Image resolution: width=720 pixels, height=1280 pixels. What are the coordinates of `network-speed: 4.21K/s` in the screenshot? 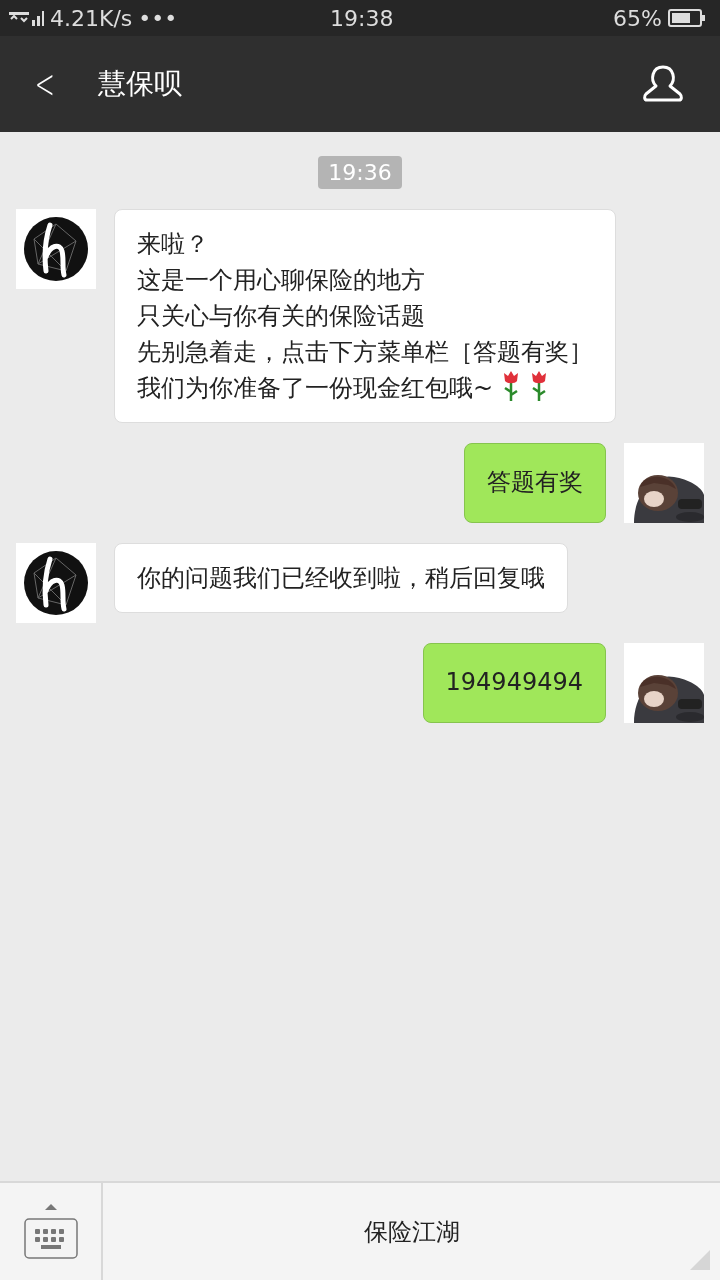 It's located at (91, 18).